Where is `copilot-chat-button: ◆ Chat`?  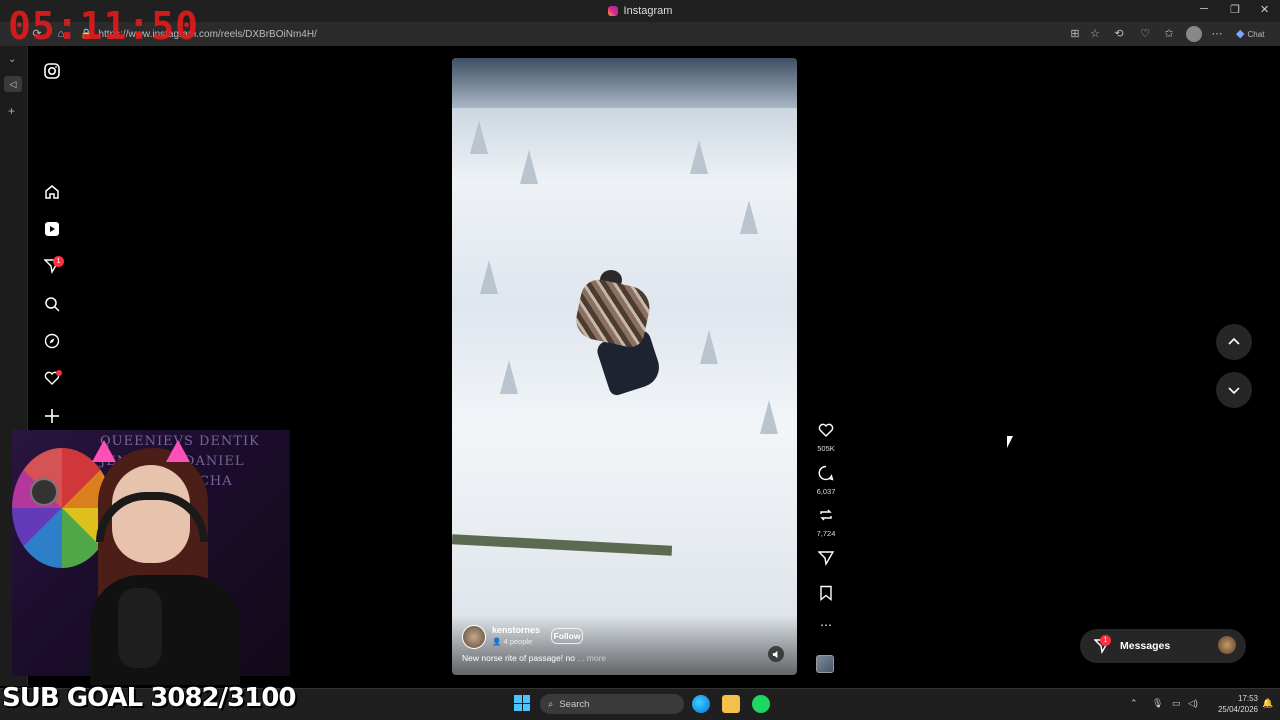
copilot-chat-button: ◆ Chat is located at coordinates (1256, 34).